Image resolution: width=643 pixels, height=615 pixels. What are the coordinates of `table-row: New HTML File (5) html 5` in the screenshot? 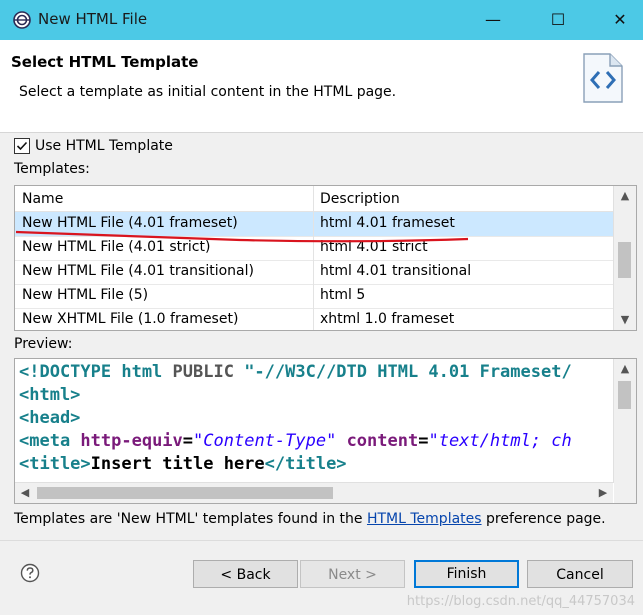 It's located at (314, 296).